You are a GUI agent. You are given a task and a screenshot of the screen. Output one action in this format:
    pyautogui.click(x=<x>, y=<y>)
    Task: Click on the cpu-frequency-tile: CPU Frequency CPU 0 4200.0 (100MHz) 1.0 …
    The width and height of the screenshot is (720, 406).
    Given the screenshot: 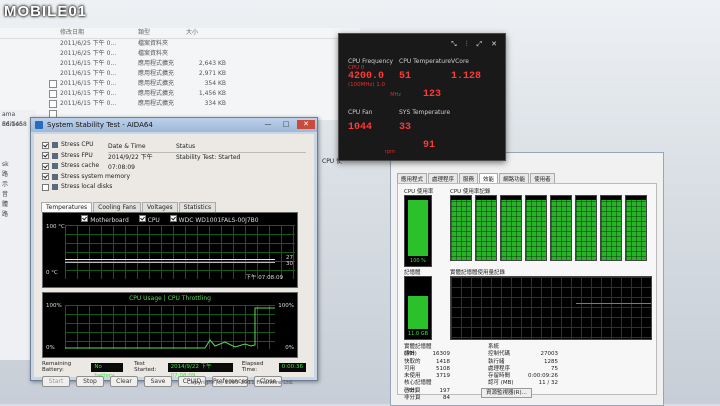 What is the action you would take?
    pyautogui.click(x=374, y=82)
    